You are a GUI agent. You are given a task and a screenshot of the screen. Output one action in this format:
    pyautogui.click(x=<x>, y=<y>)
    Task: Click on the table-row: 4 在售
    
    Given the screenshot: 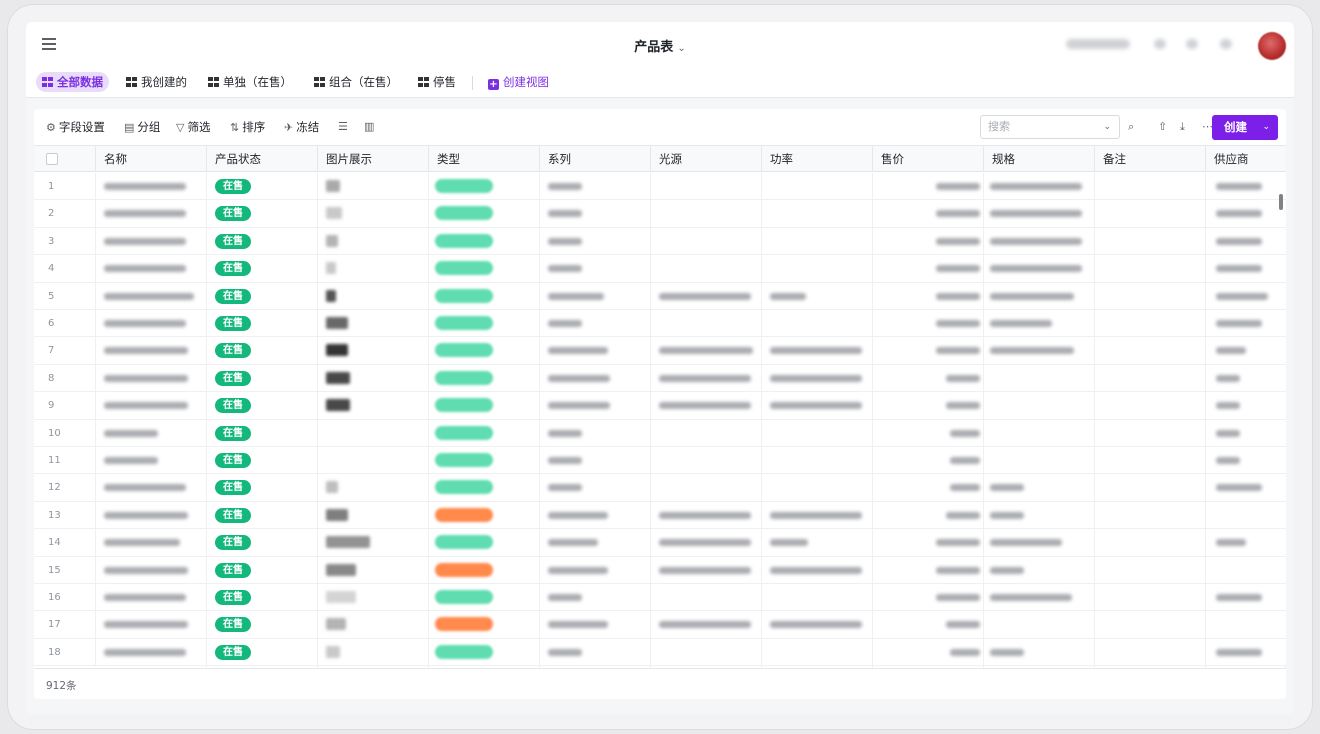 What is the action you would take?
    pyautogui.click(x=660, y=269)
    